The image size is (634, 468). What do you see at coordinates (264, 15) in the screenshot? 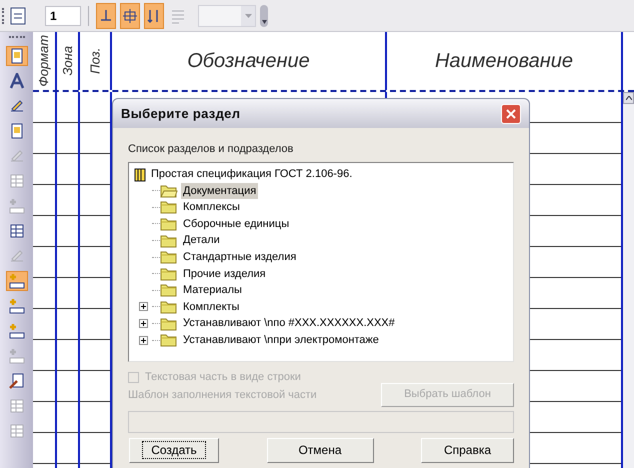
I see `toolbar-overflow-button` at bounding box center [264, 15].